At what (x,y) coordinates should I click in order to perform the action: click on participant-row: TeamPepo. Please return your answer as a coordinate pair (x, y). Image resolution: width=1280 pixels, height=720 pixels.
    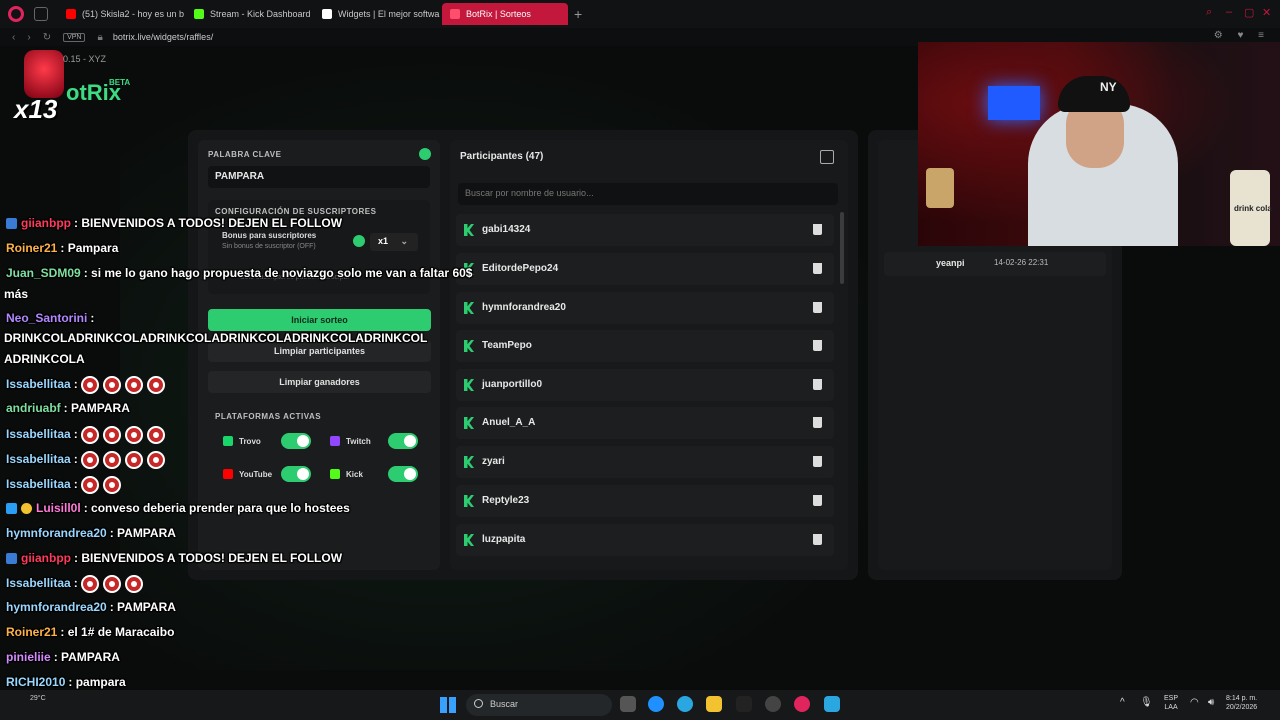
    Looking at the image, I should click on (645, 346).